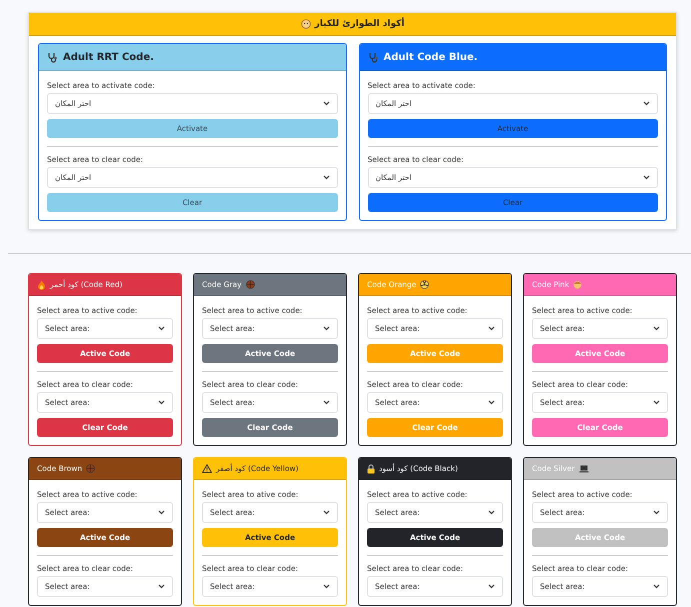 Image resolution: width=691 pixels, height=607 pixels. I want to click on lock-icon, so click(371, 469).